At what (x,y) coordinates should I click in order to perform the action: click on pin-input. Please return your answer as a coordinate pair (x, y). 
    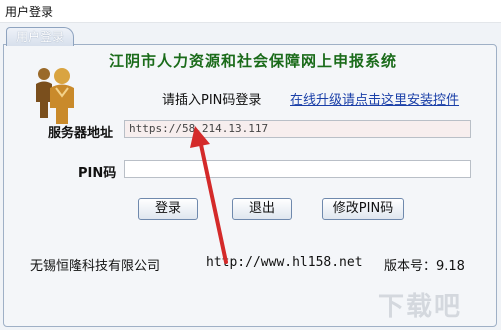
    Looking at the image, I should click on (297, 169).